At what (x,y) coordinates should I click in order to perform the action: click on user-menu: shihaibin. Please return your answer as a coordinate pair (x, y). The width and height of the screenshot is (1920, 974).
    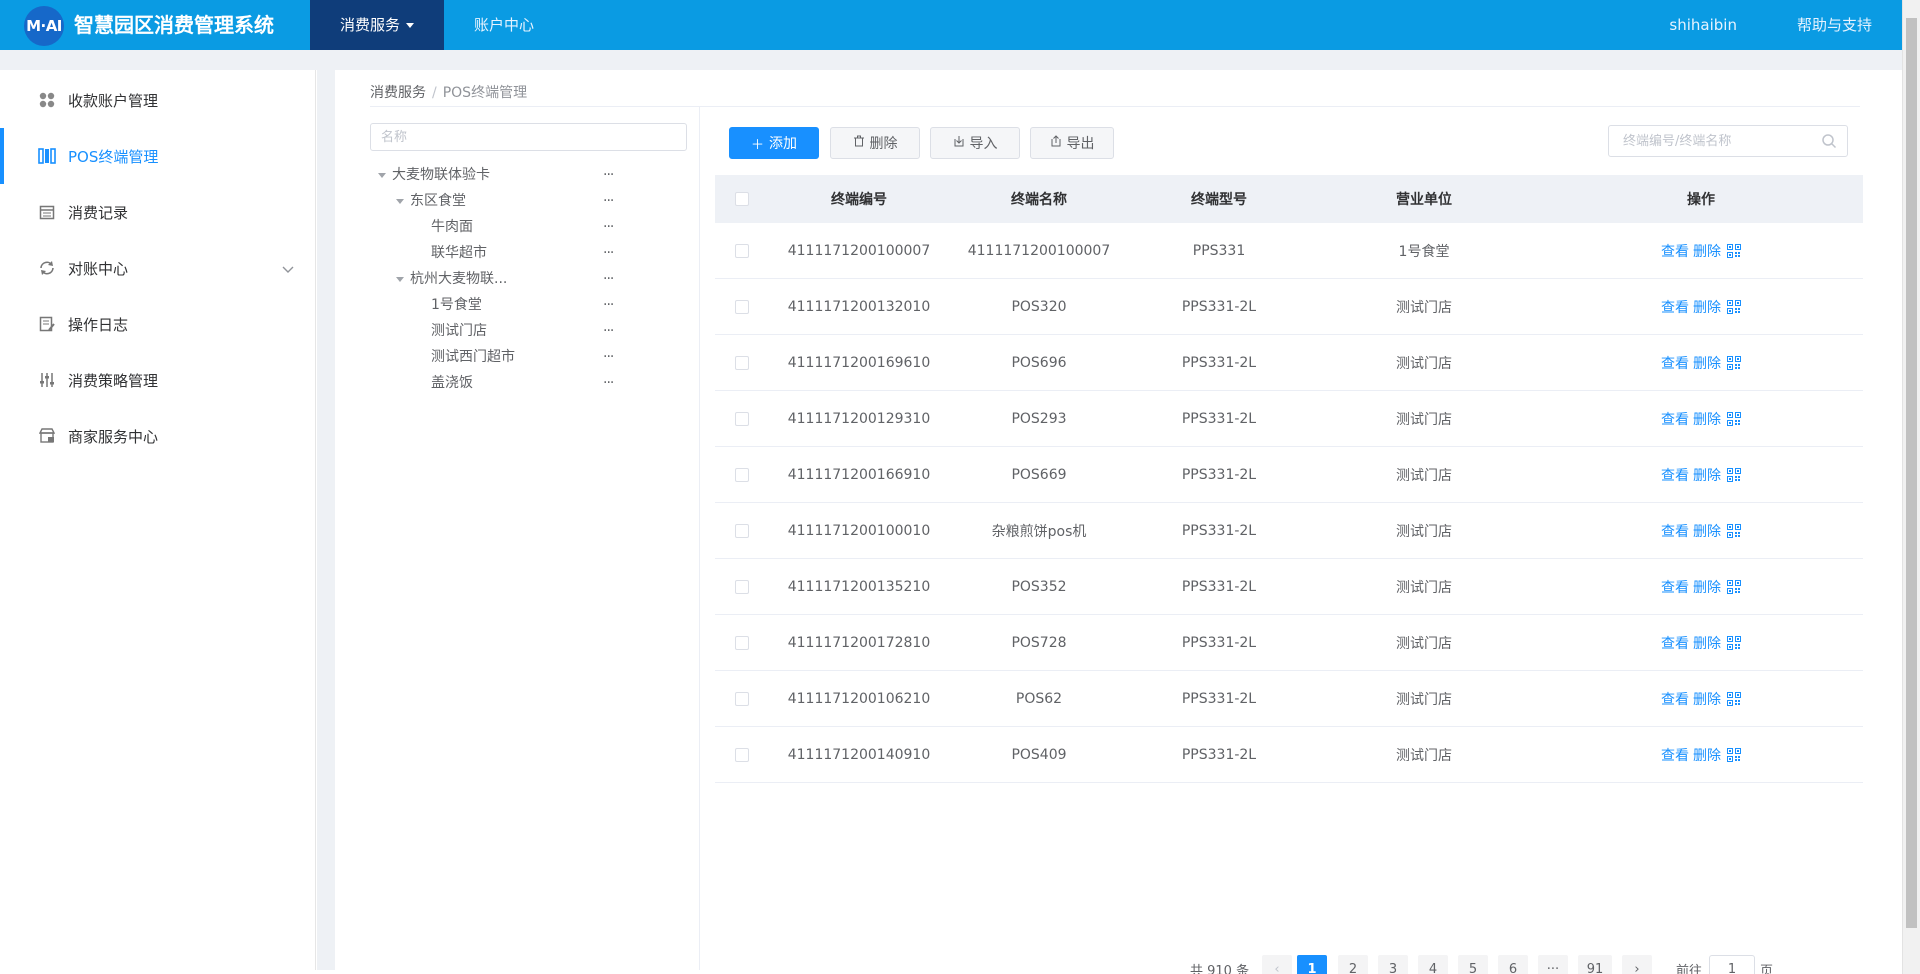
    Looking at the image, I should click on (1703, 25).